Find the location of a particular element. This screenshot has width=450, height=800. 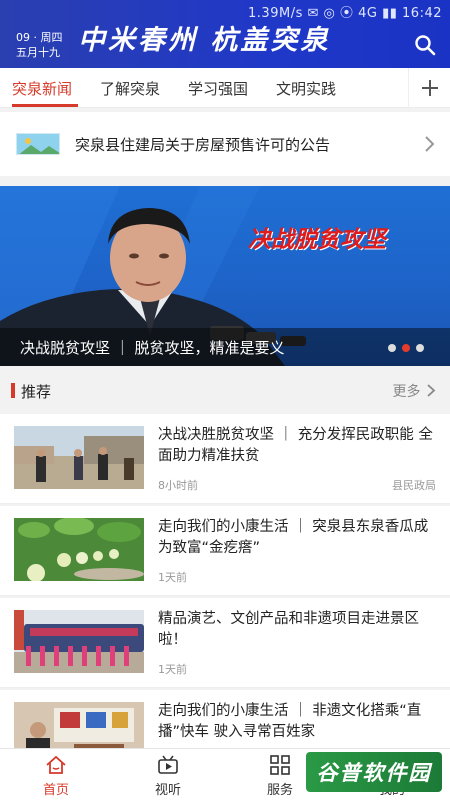

more-link: 更多 is located at coordinates (414, 391).